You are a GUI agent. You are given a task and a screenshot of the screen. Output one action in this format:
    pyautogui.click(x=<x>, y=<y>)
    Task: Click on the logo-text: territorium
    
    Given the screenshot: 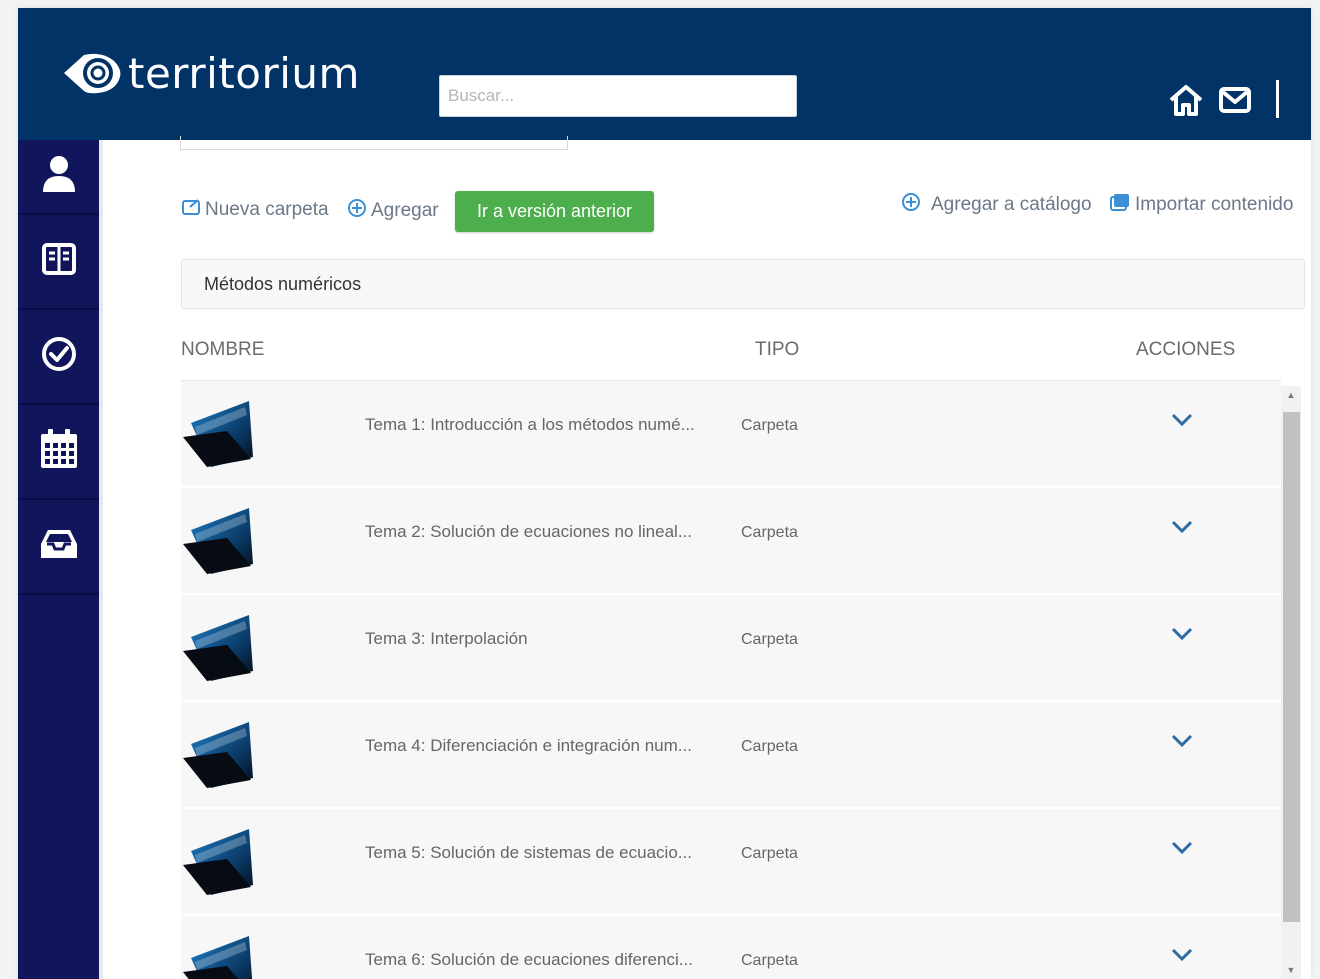 What is the action you would take?
    pyautogui.click(x=244, y=73)
    